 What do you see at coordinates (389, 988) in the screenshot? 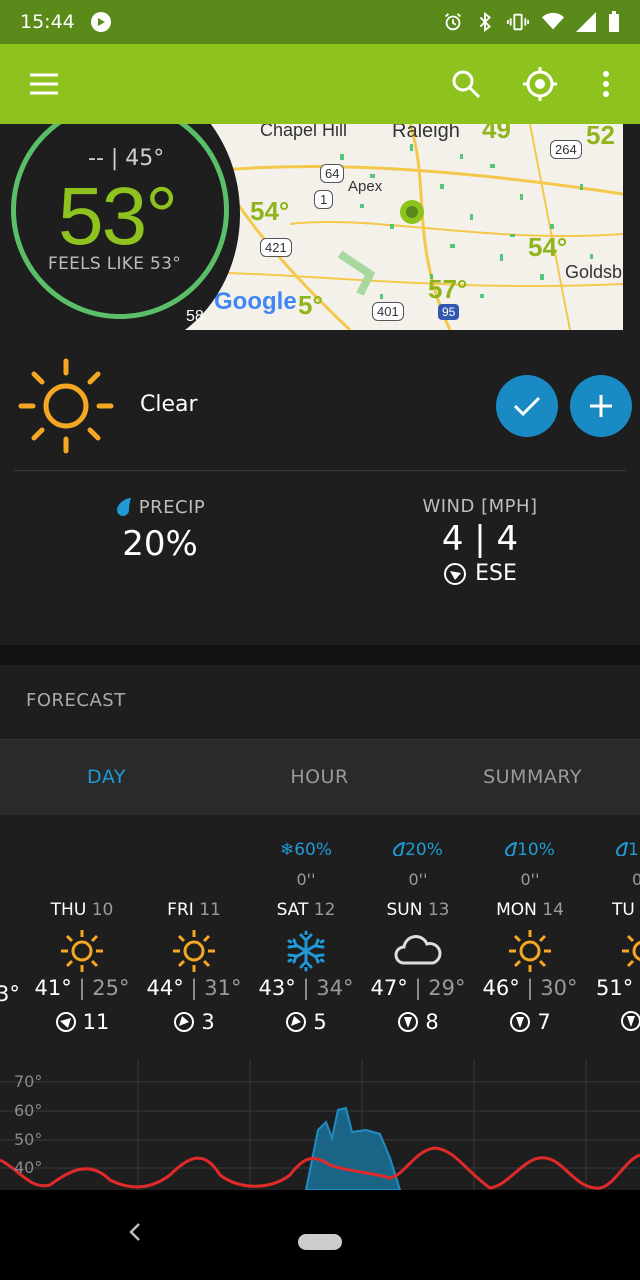
I see `day-high: 47°` at bounding box center [389, 988].